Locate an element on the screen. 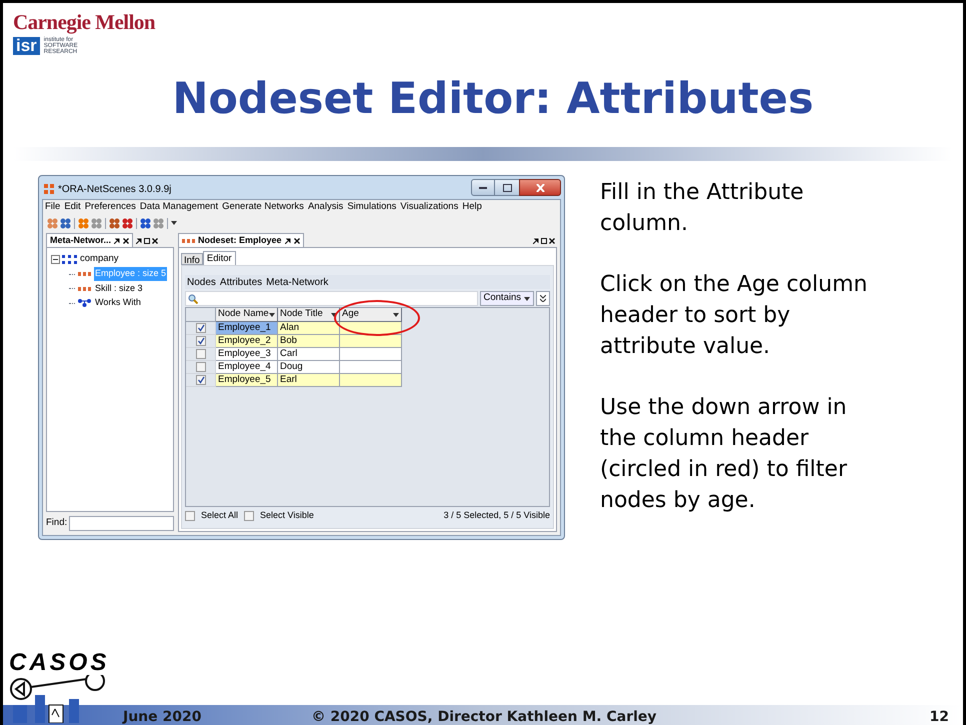 The image size is (966, 725). table-cell: Employee_5 is located at coordinates (247, 380).